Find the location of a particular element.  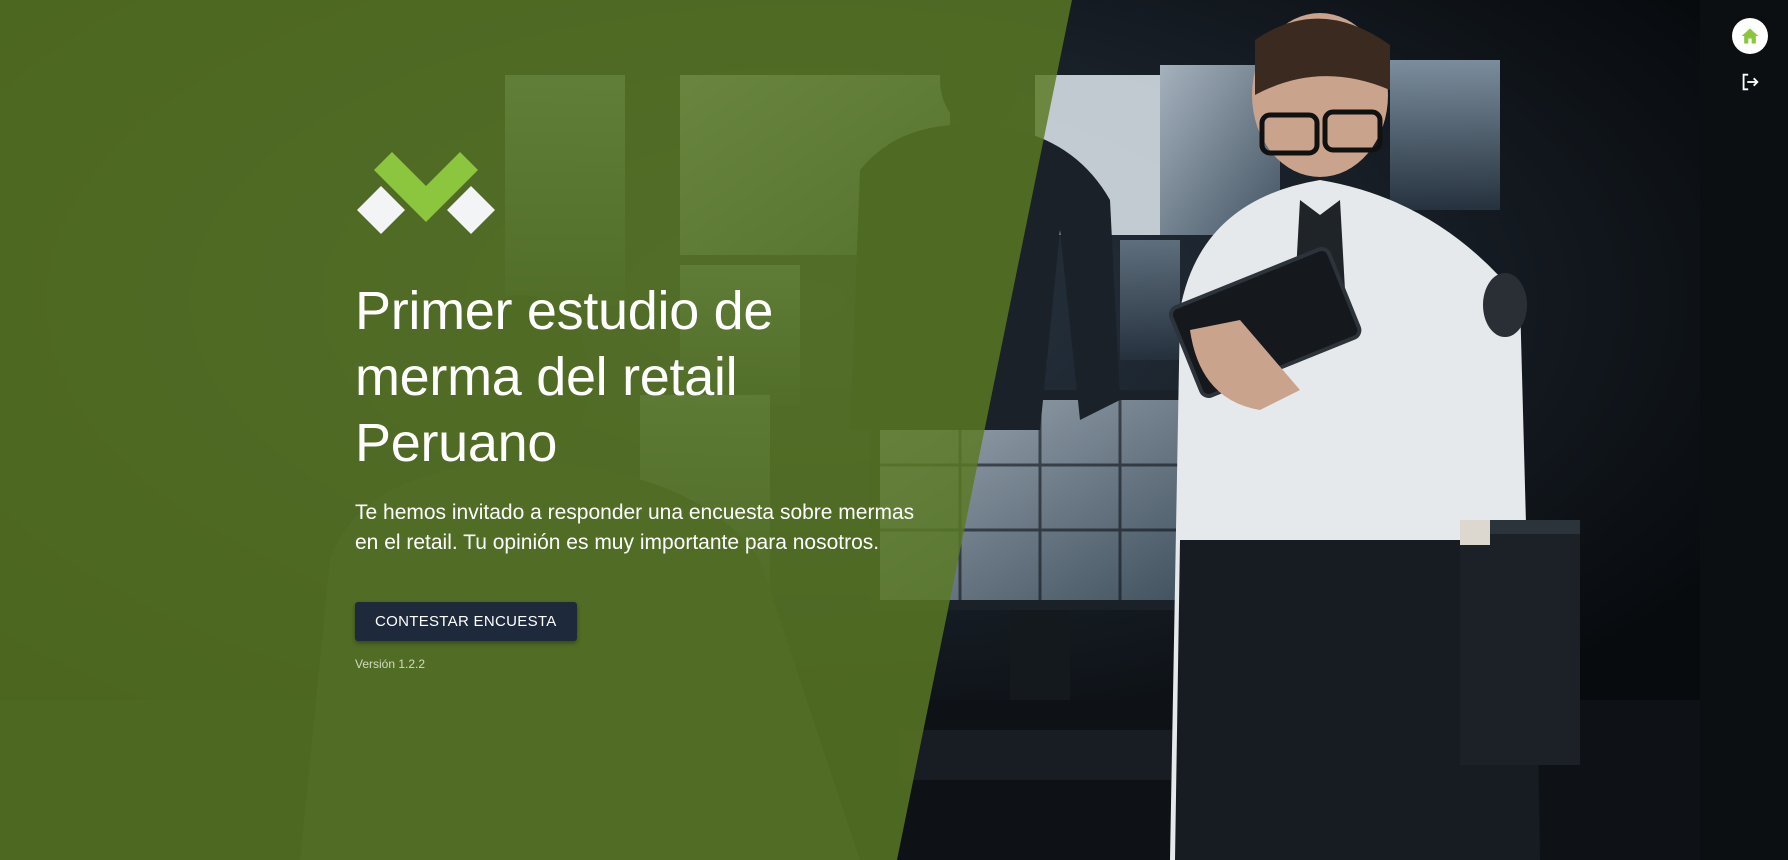

logout-button is located at coordinates (1750, 82).